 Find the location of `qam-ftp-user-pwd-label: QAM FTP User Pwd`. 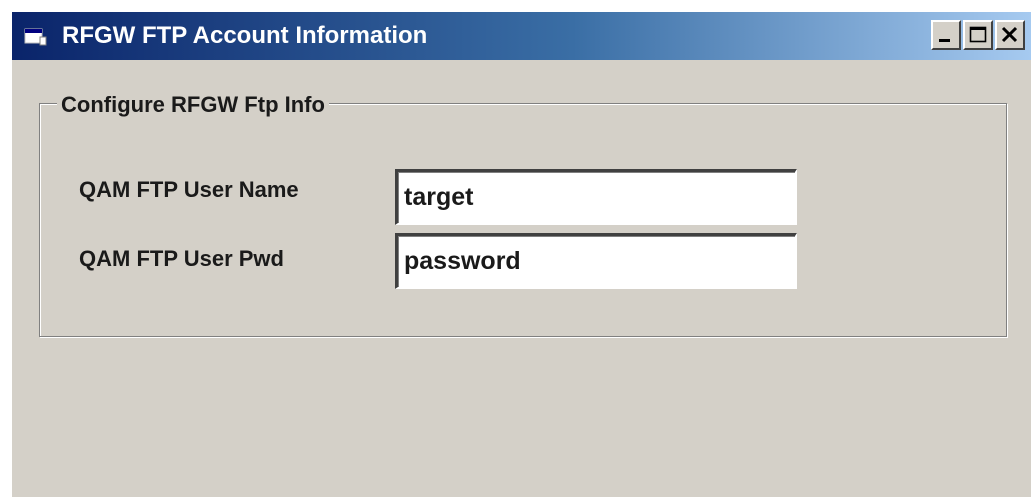

qam-ftp-user-pwd-label: QAM FTP User Pwd is located at coordinates (181, 258).